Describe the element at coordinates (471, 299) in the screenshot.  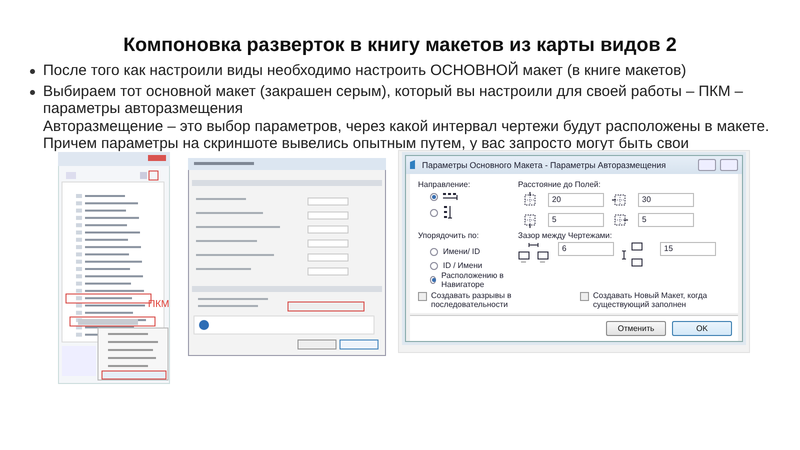
I see `checkbox-label: Создавать разрывы в последовательности` at that location.